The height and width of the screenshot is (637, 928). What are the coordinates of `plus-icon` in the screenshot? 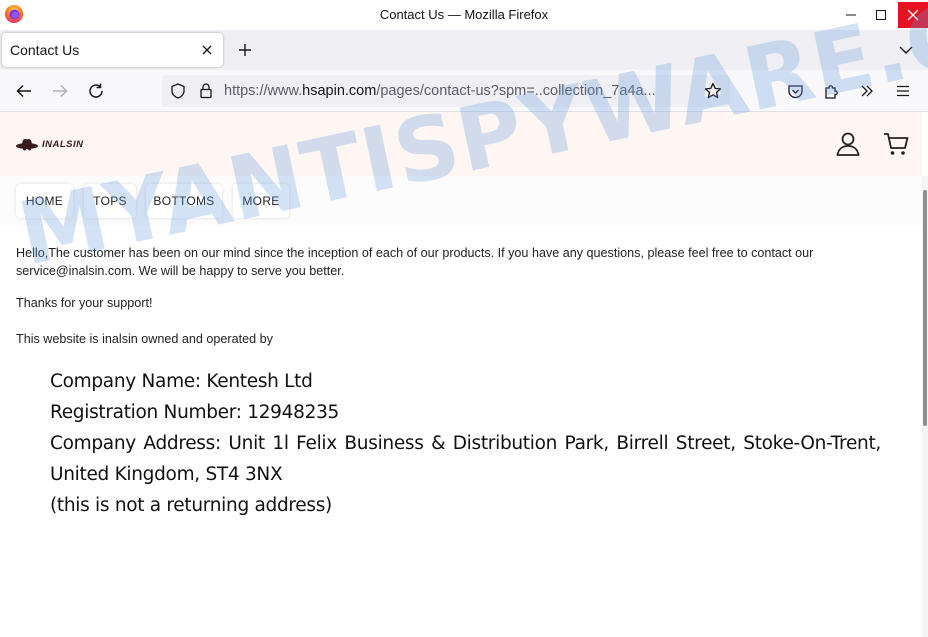 It's located at (245, 50).